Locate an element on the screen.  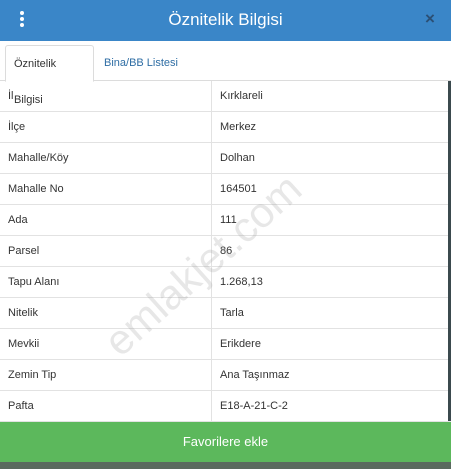
row-value: Erikdere is located at coordinates (330, 344).